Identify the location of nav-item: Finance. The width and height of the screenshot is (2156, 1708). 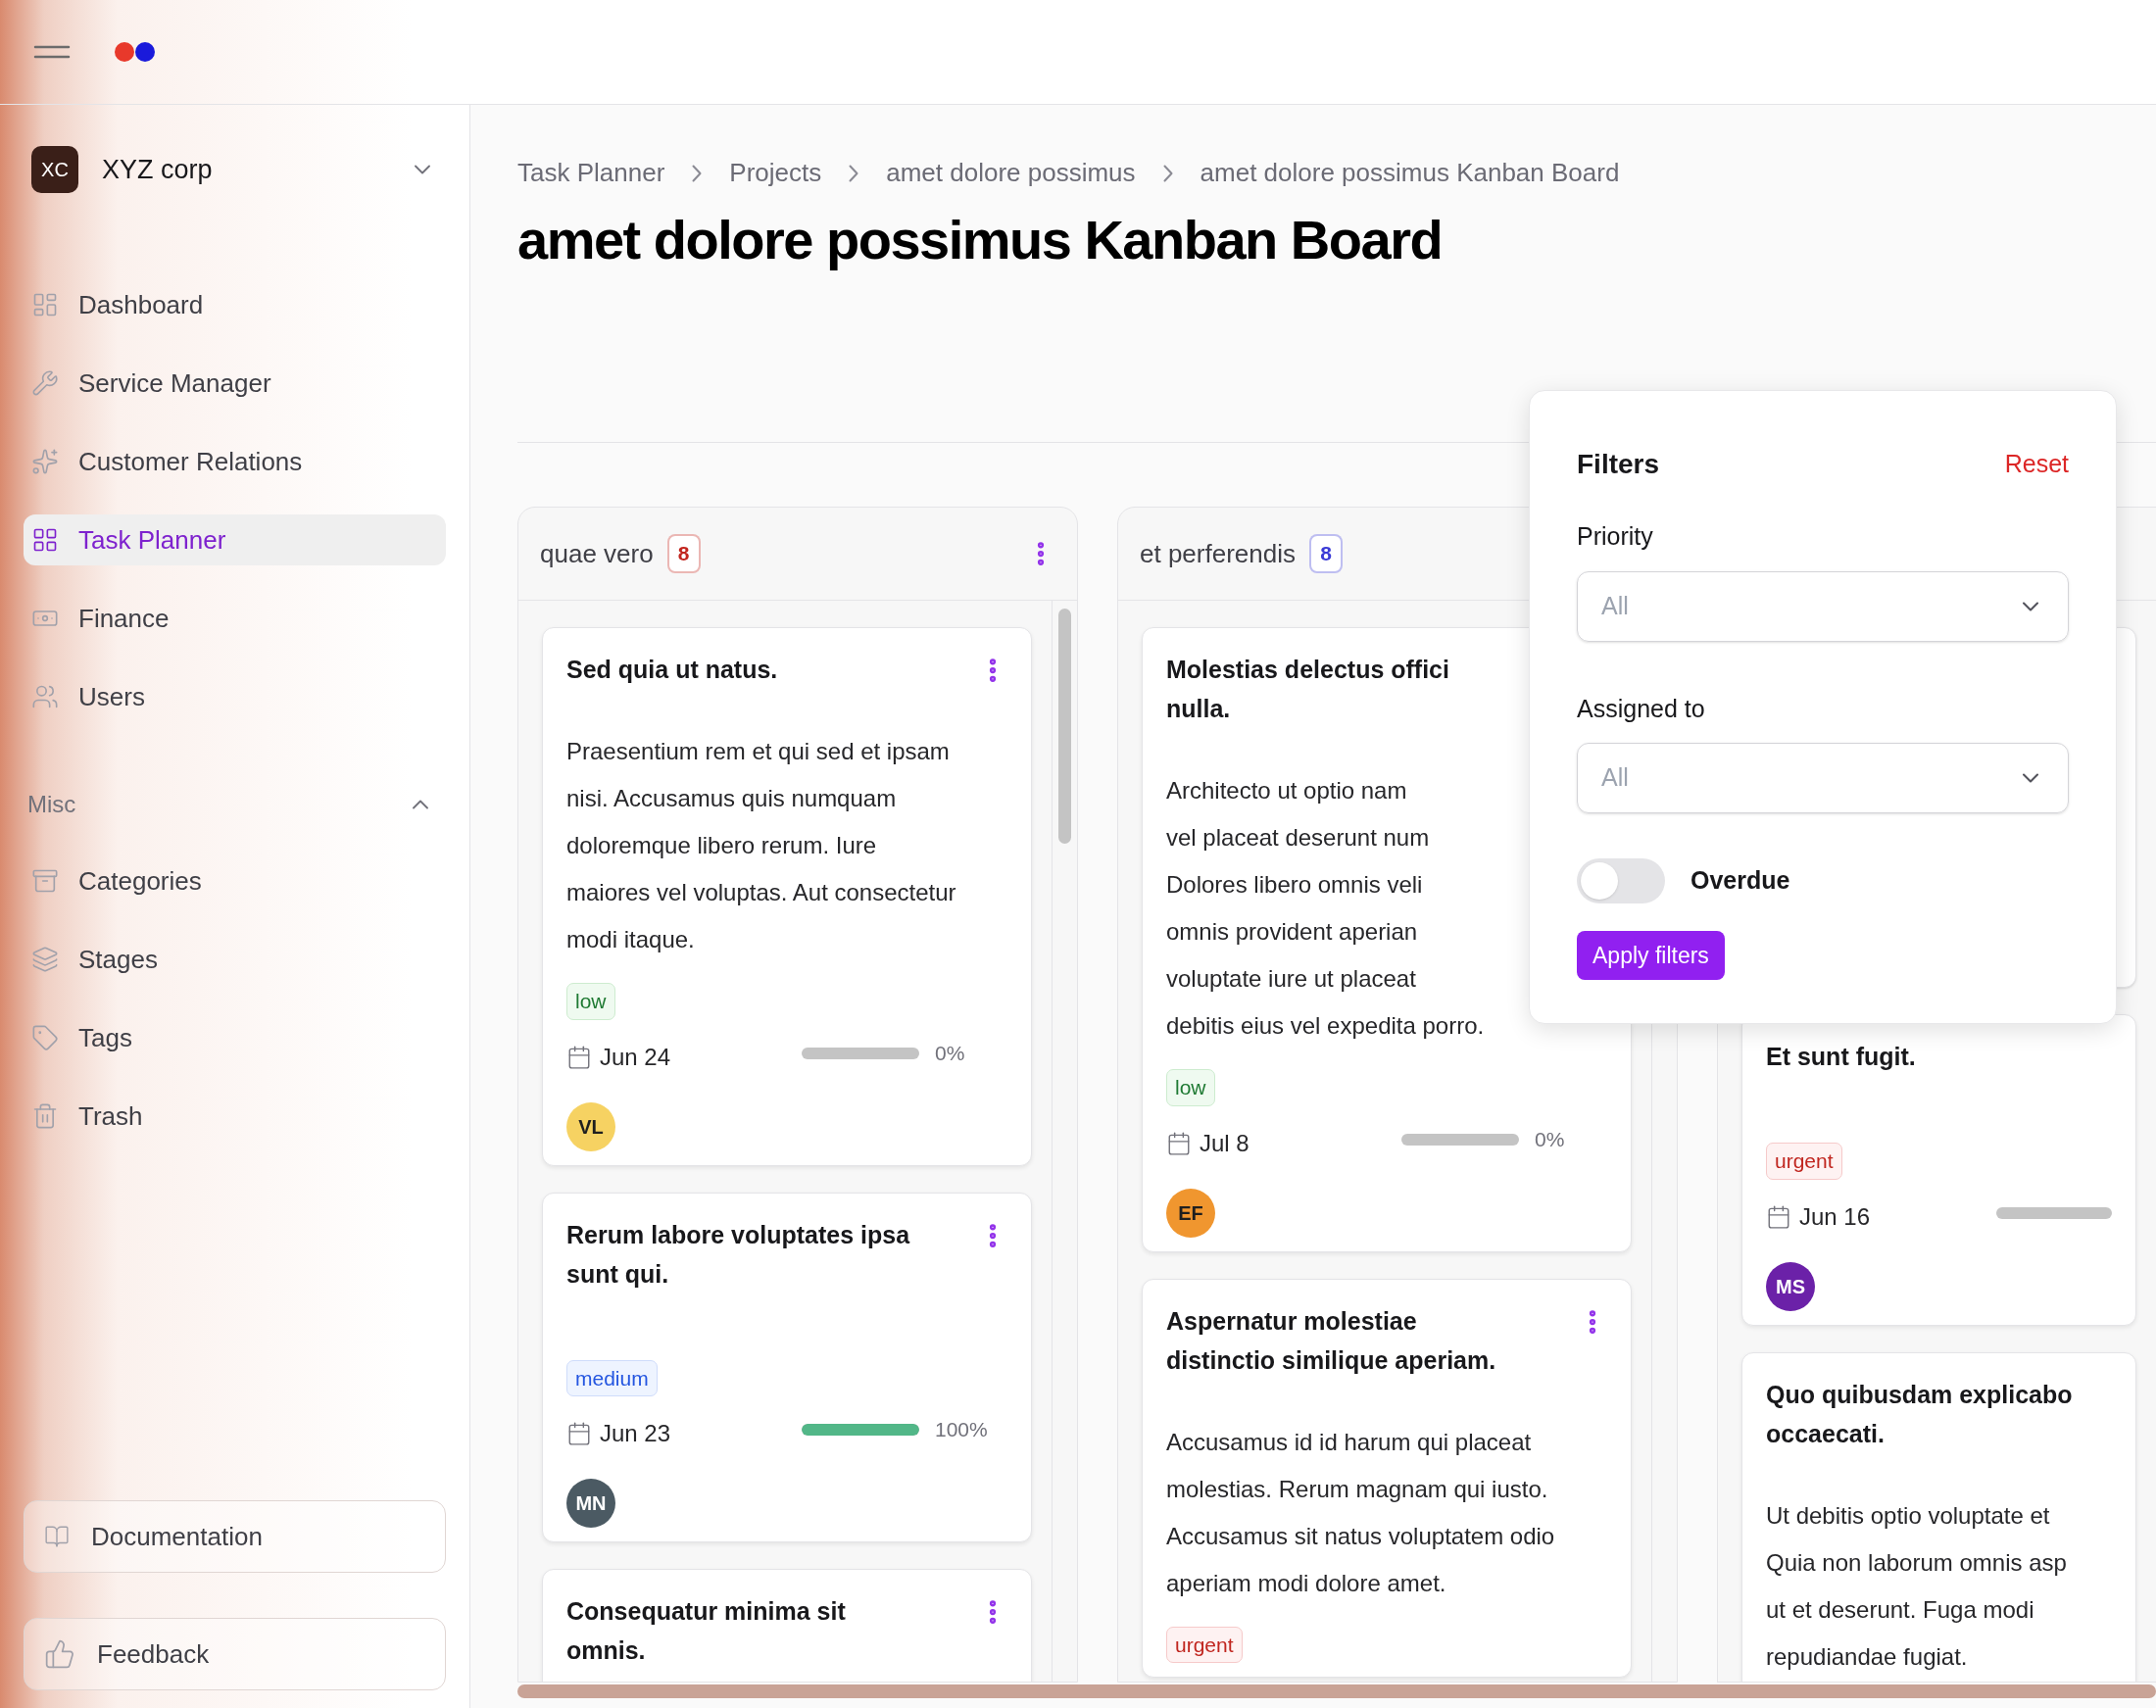
(235, 618).